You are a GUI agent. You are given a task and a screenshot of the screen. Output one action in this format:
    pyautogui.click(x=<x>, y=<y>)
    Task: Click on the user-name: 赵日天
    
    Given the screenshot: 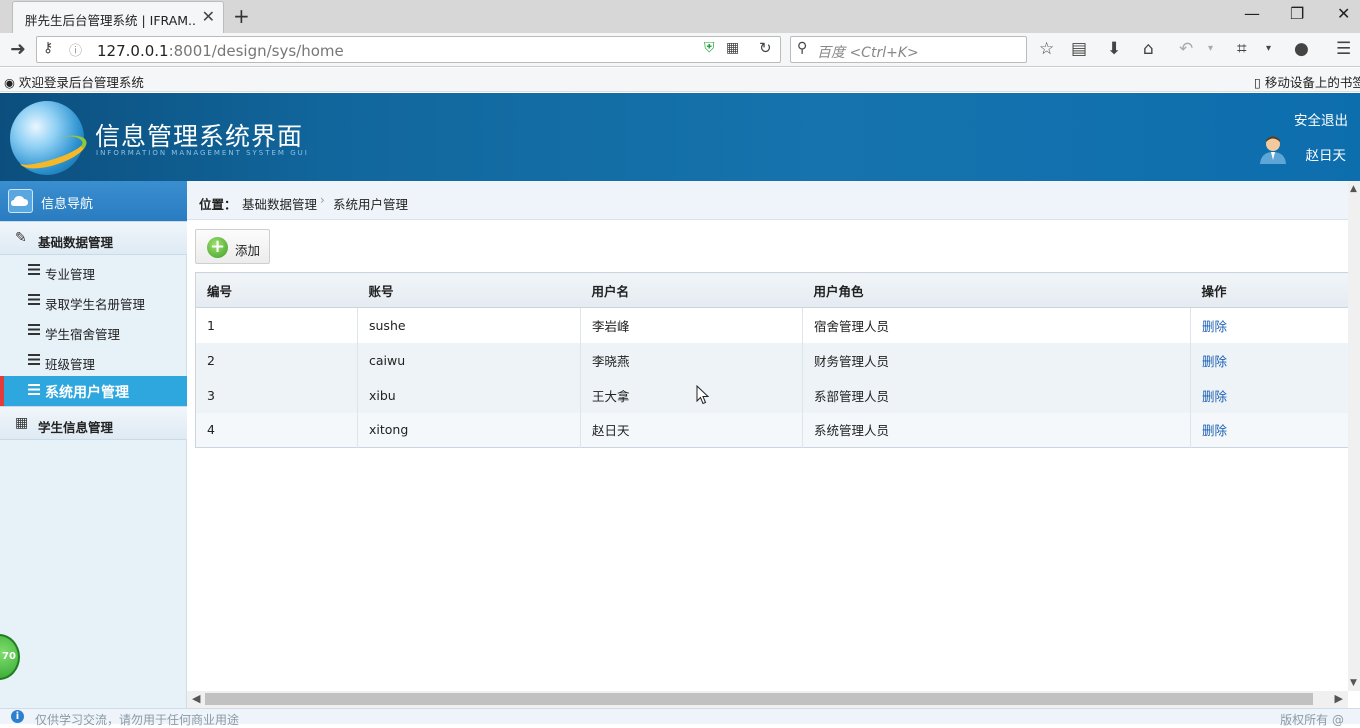 What is the action you would take?
    pyautogui.click(x=1326, y=156)
    